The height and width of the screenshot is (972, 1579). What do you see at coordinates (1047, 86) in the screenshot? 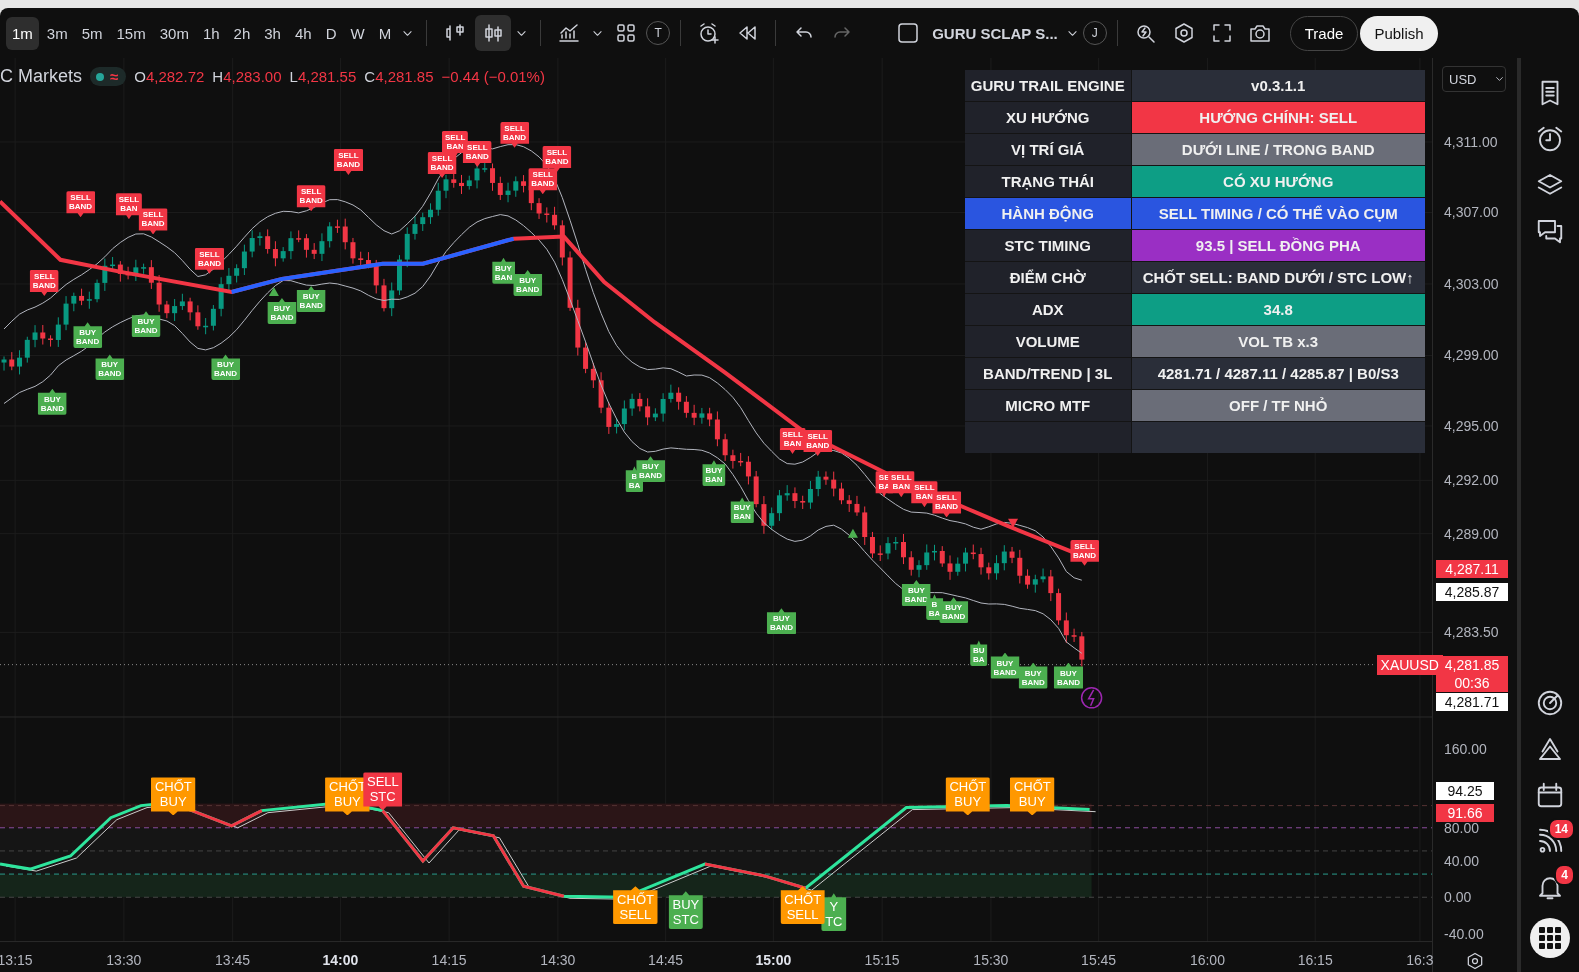
I see `table-title: GURU TRAIL ENGINE` at bounding box center [1047, 86].